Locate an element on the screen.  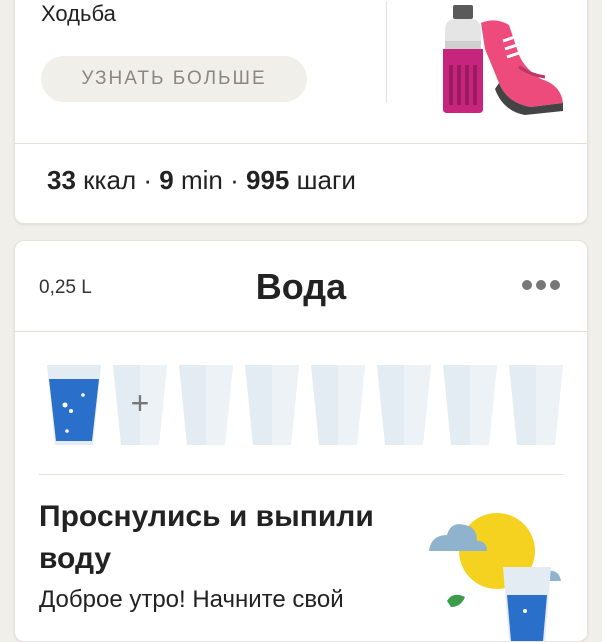
walking-stats: 33 ккал · 9 min · 995 шаги is located at coordinates (201, 180).